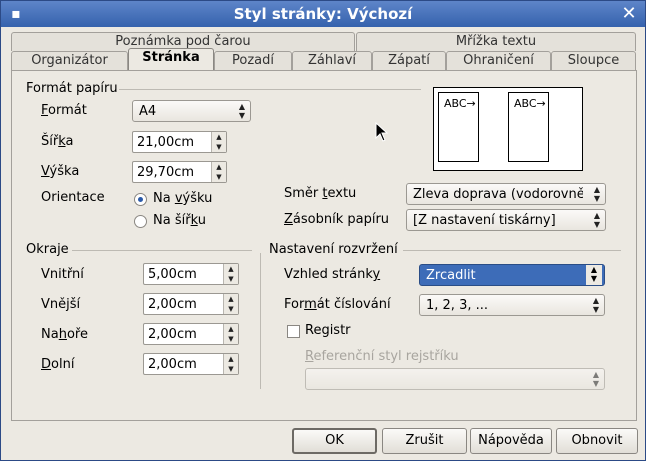  I want to click on numbering-format-label: Formát číslování, so click(337, 304).